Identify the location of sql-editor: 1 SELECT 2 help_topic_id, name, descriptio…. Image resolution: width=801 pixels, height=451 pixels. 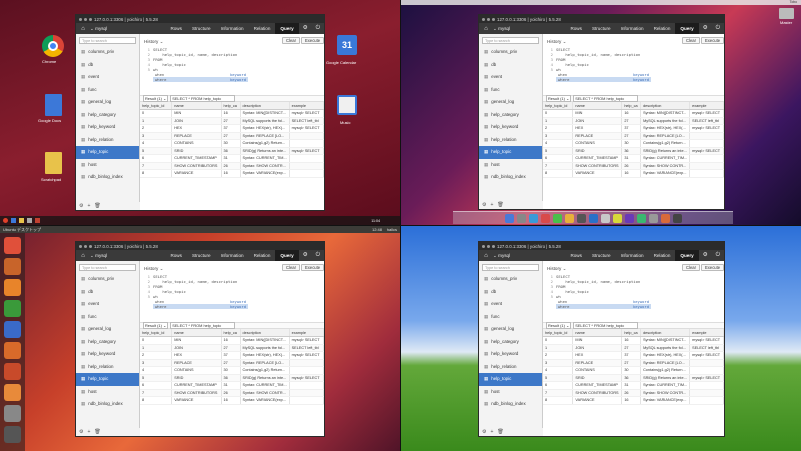
(232, 70).